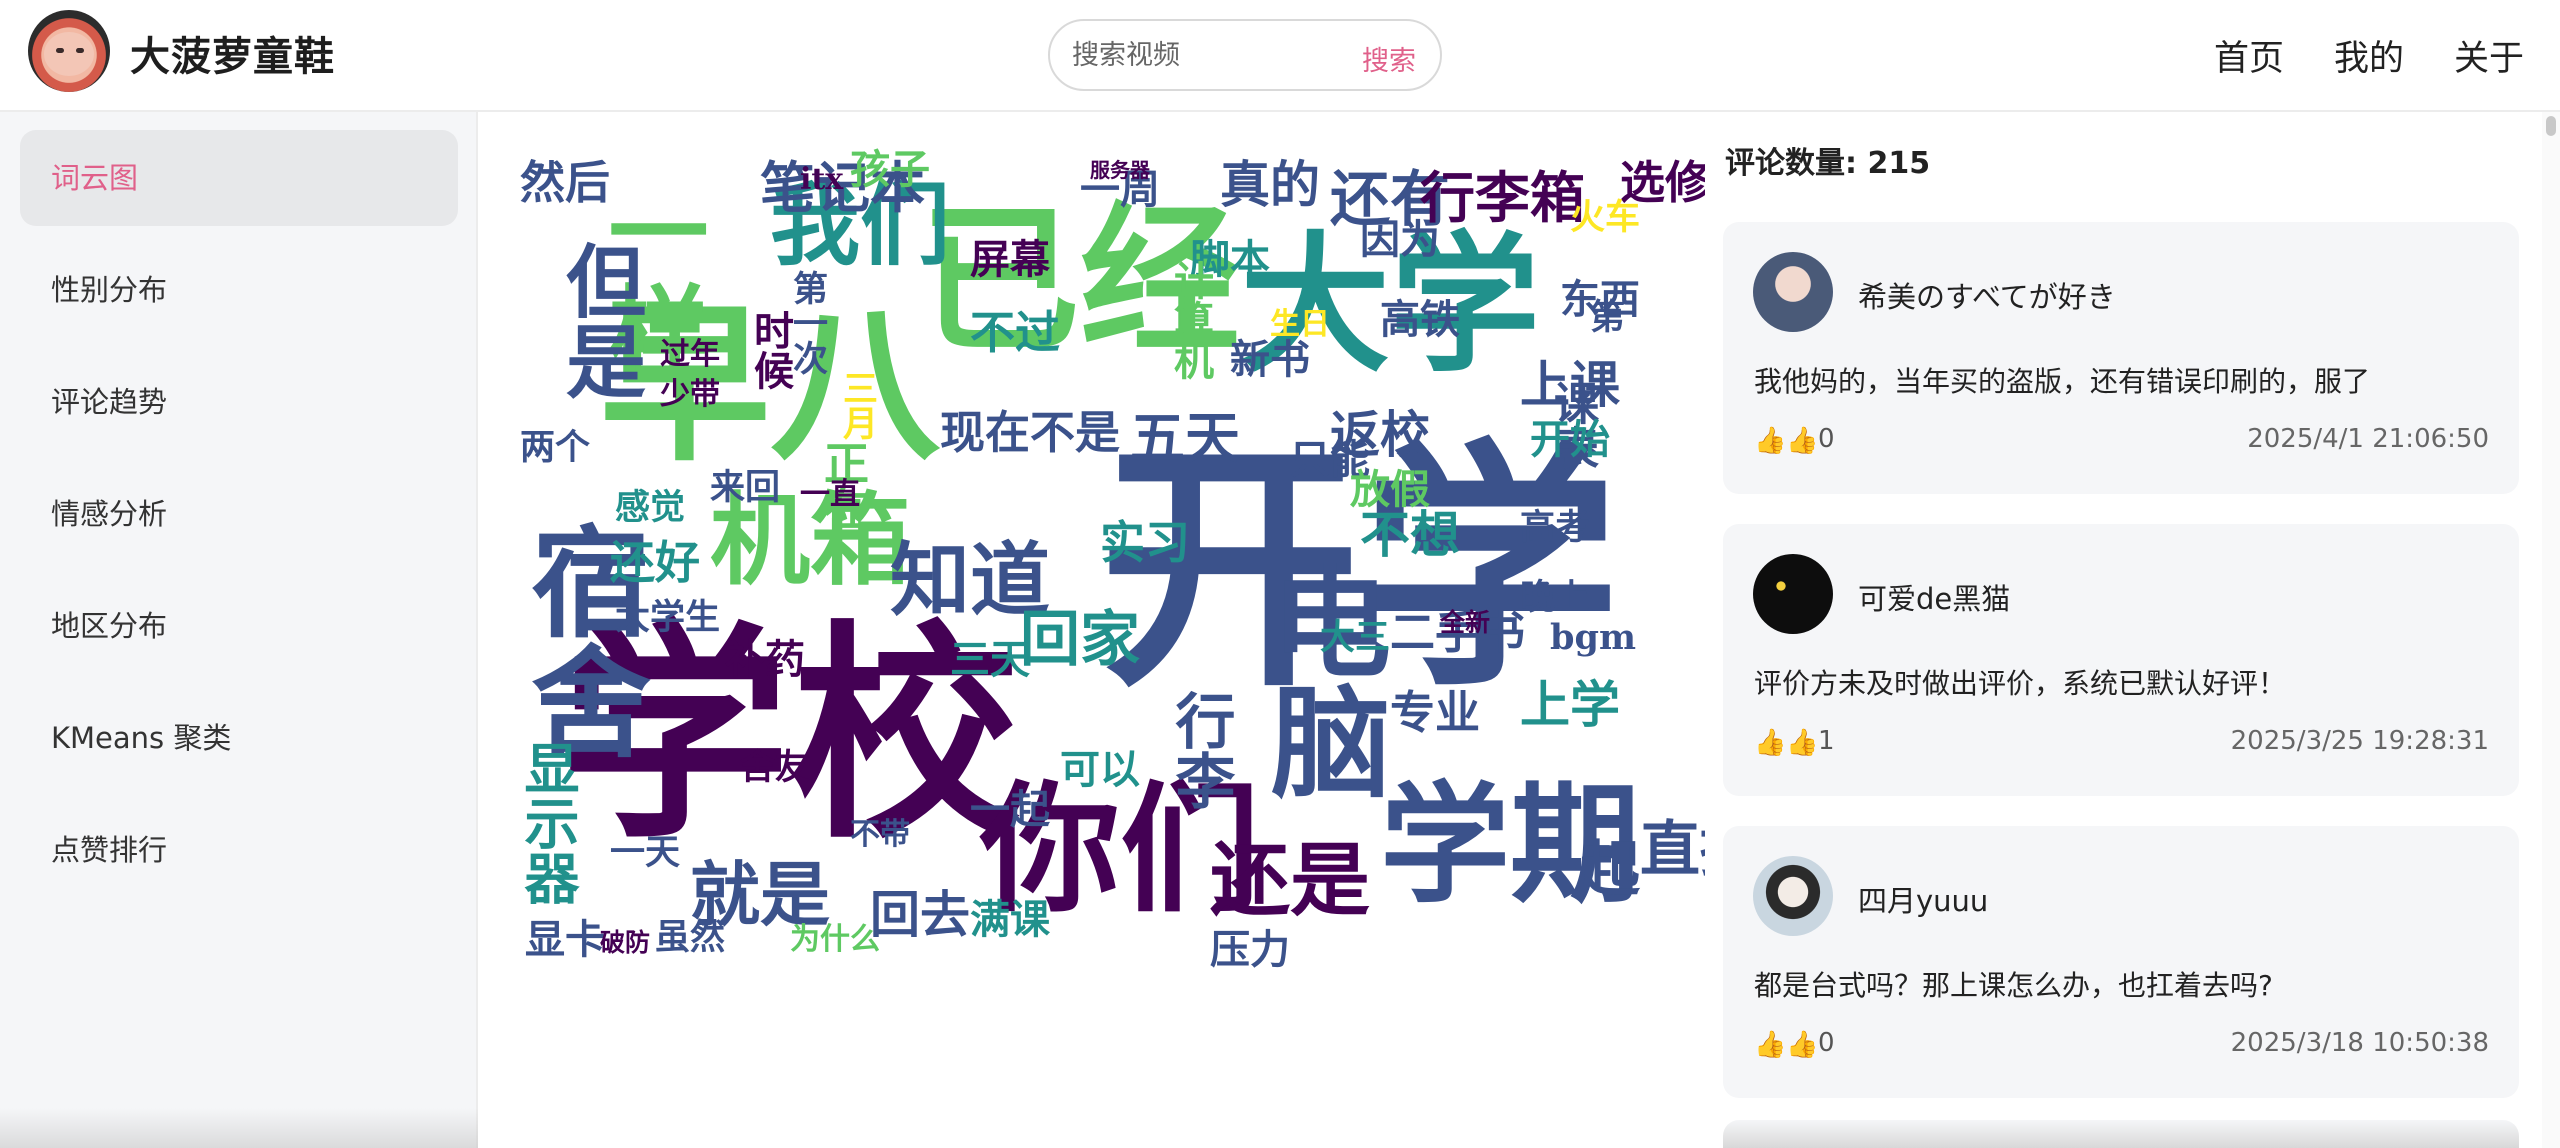 The width and height of the screenshot is (2560, 1148). I want to click on sidebar-shadow, so click(239, 1128).